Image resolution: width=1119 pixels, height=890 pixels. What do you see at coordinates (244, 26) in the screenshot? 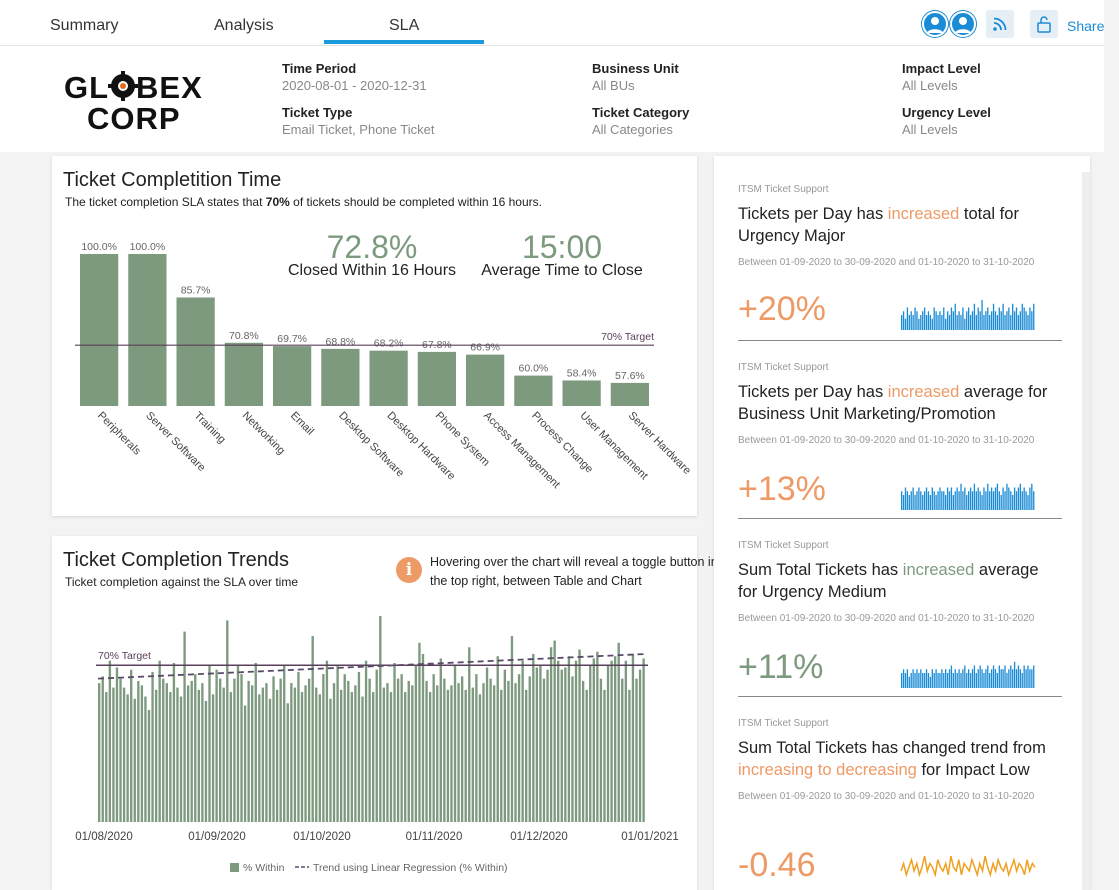
I see `tab-analysis: Analysis` at bounding box center [244, 26].